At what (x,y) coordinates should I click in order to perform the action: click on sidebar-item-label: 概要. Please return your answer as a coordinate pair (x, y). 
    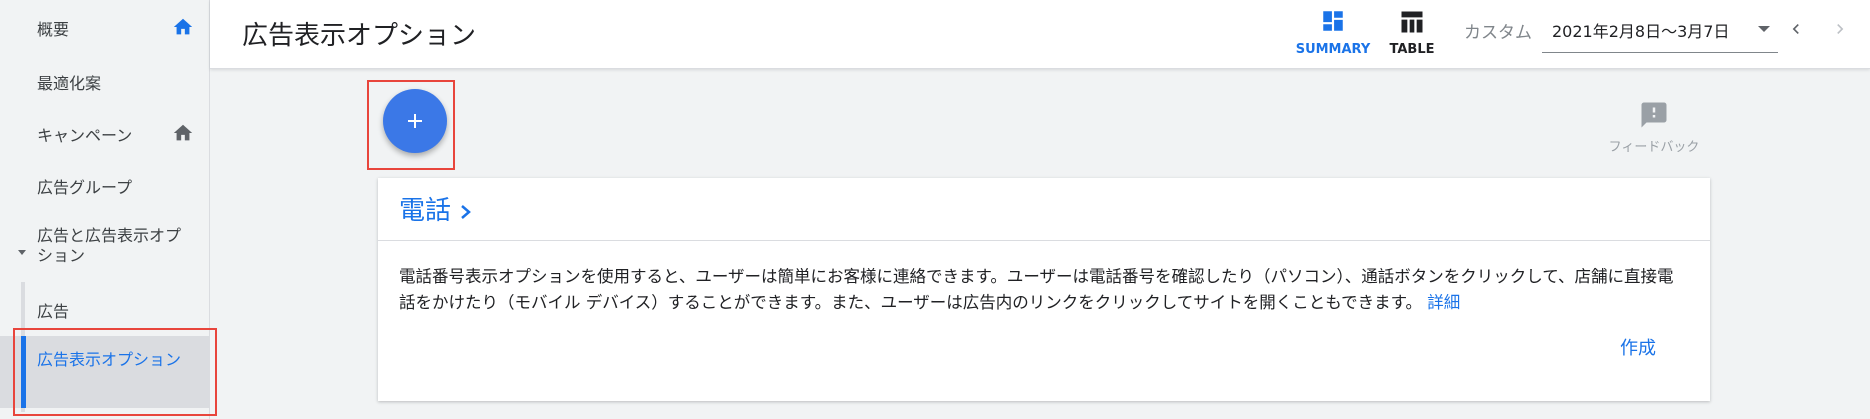
    Looking at the image, I should click on (53, 29).